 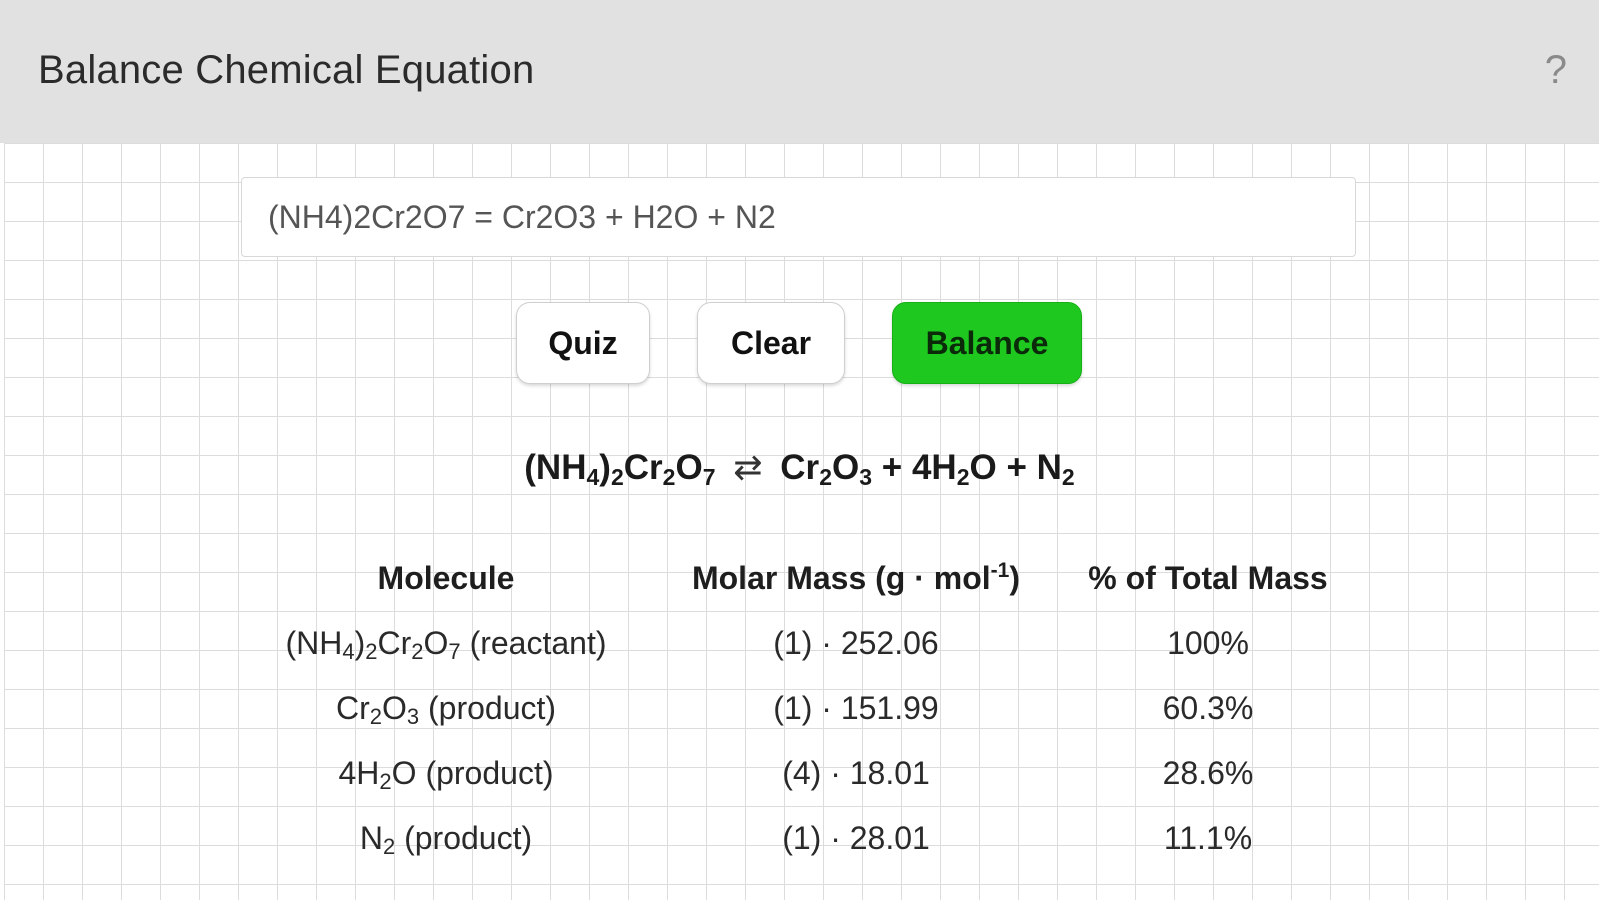 What do you see at coordinates (1208, 643) in the screenshot?
I see `percent-cell: 100%` at bounding box center [1208, 643].